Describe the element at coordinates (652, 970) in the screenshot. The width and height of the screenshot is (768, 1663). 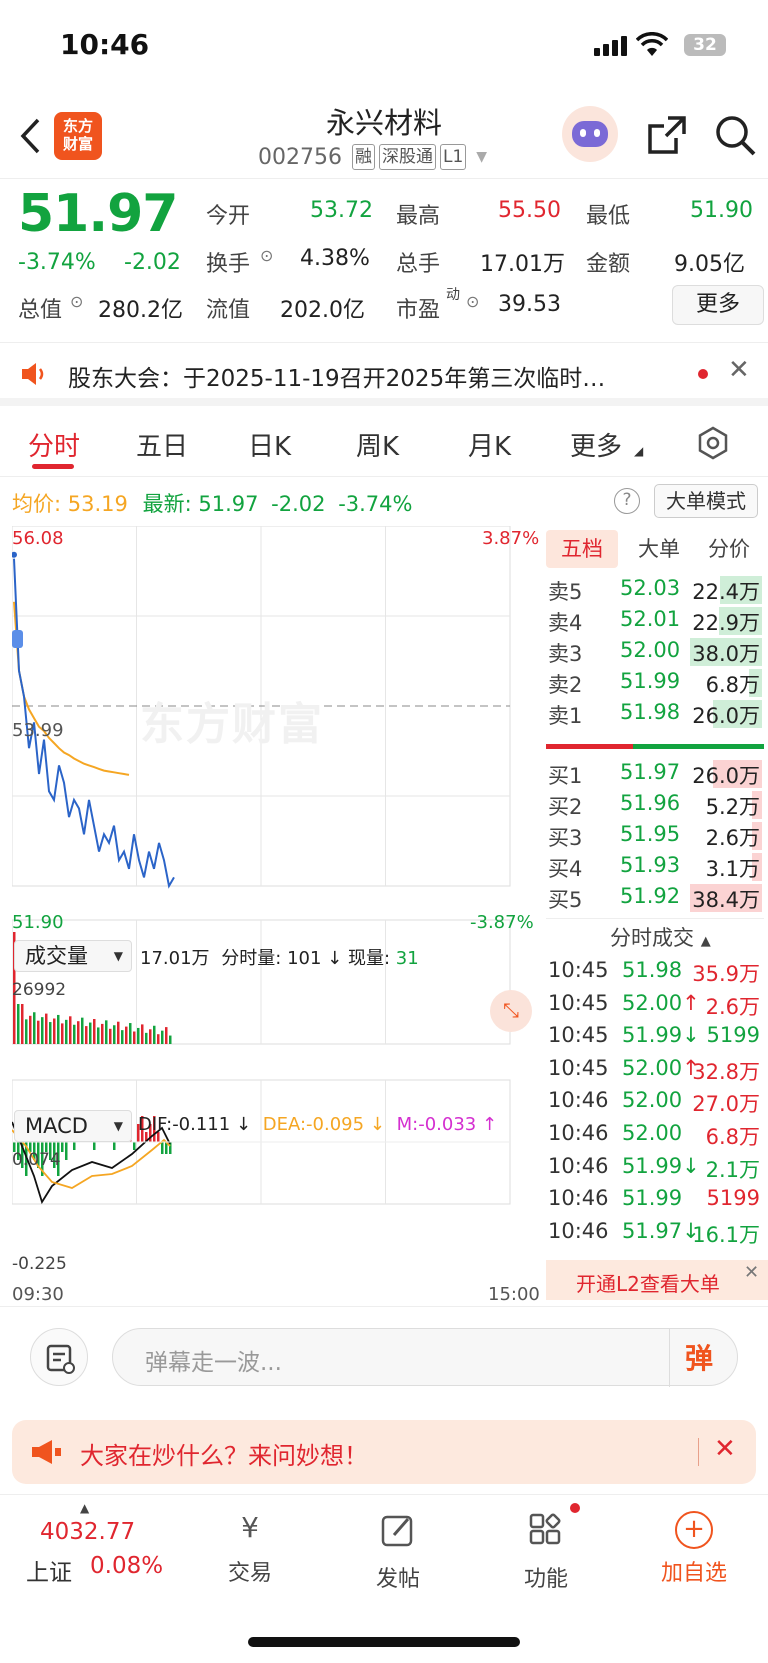
I see `trade-price: 51.98` at that location.